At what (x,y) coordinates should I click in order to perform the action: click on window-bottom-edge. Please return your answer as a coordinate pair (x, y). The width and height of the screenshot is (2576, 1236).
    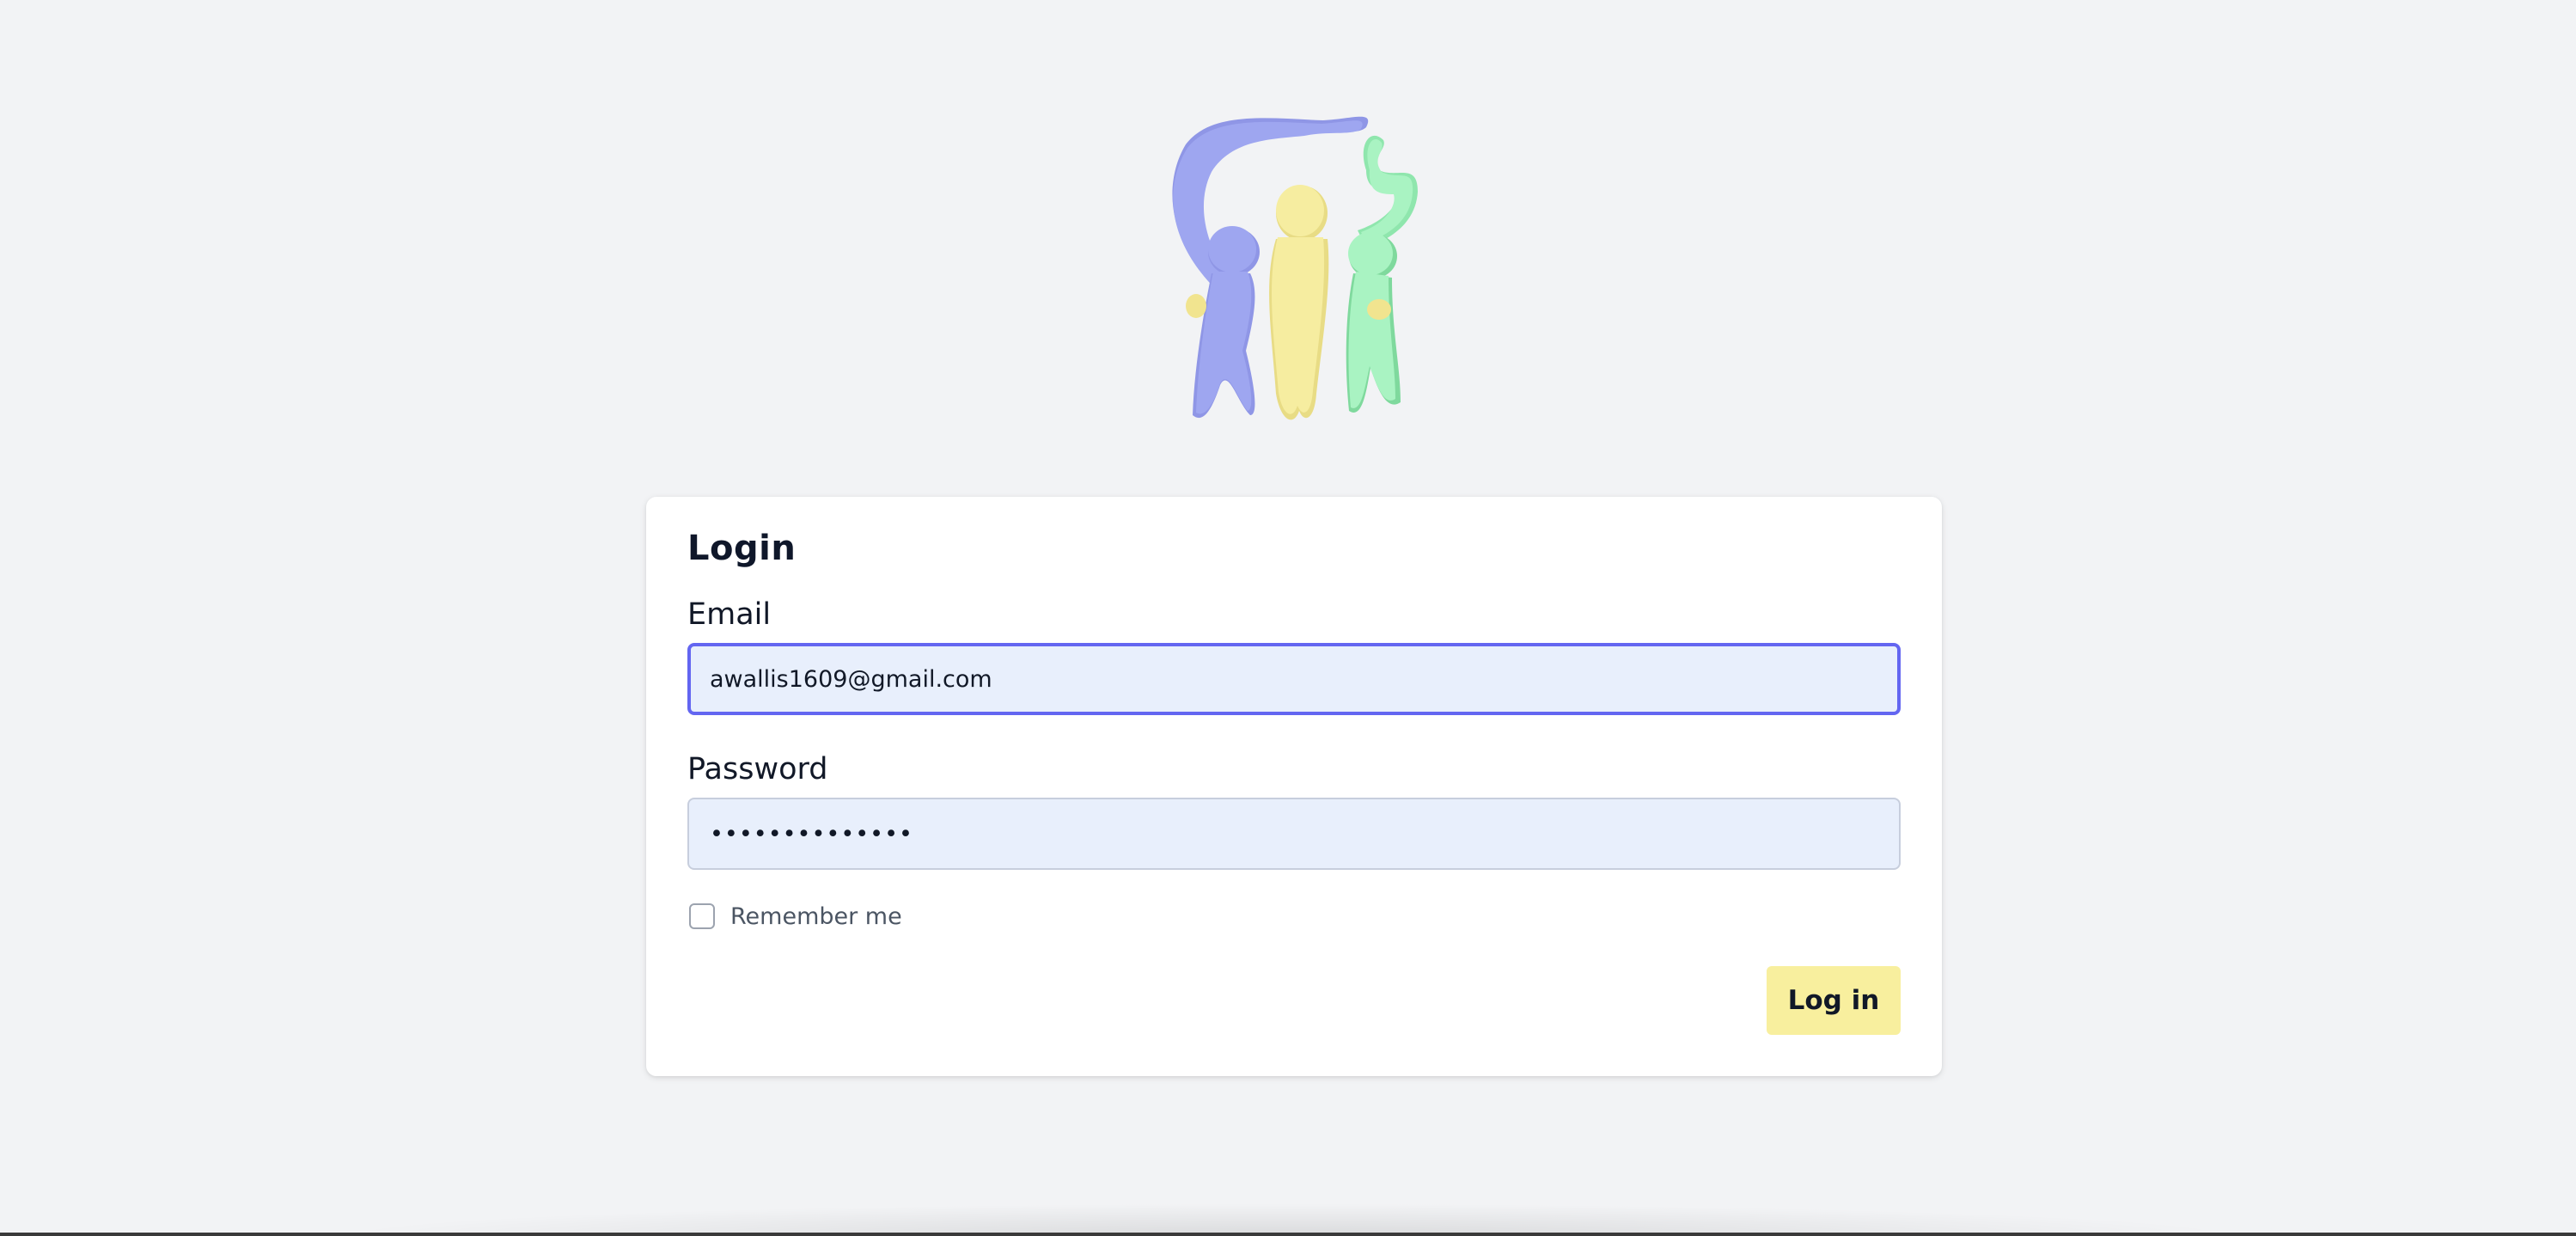
    Looking at the image, I should click on (1288, 1234).